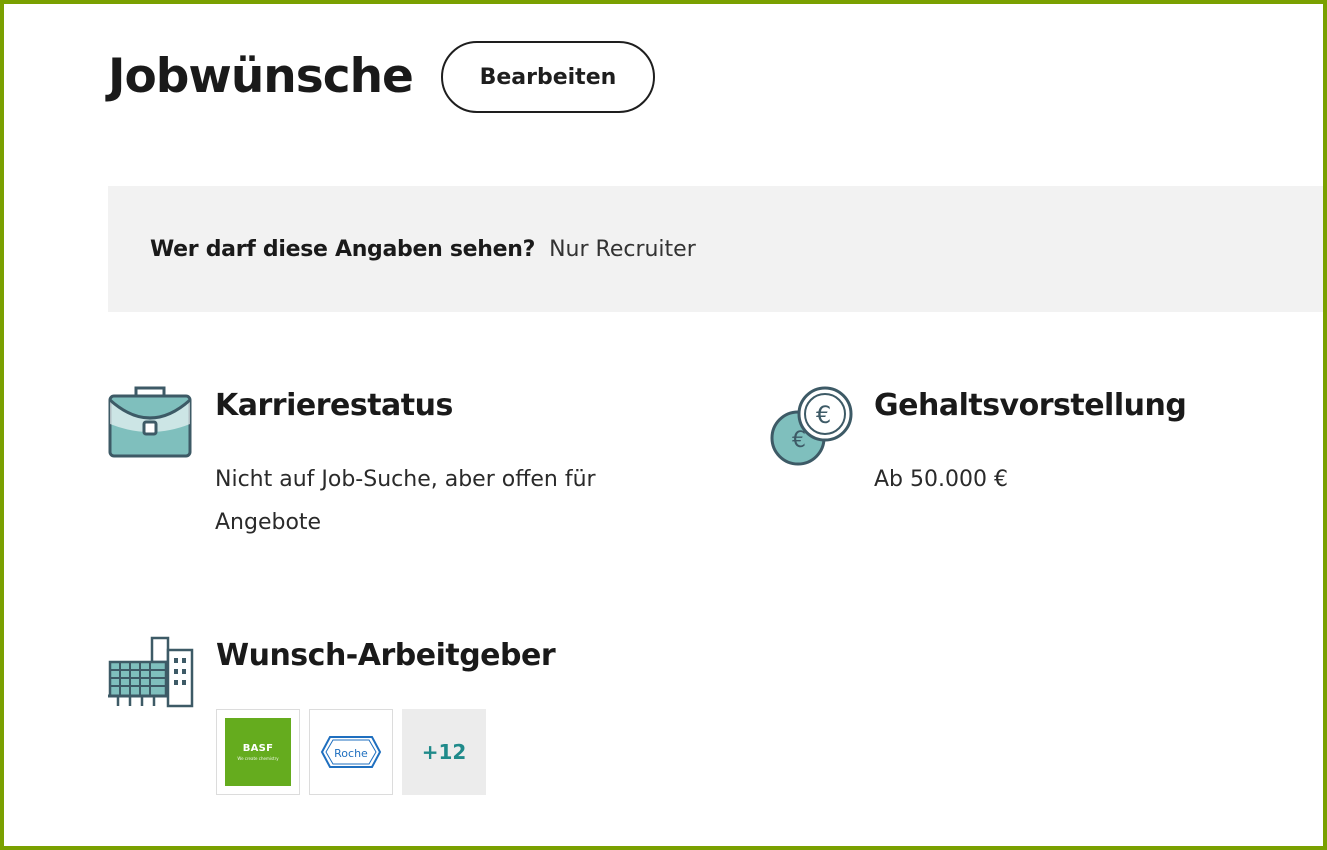 The height and width of the screenshot is (850, 1327). What do you see at coordinates (547, 77) in the screenshot?
I see `edit-button: Bearbeiten` at bounding box center [547, 77].